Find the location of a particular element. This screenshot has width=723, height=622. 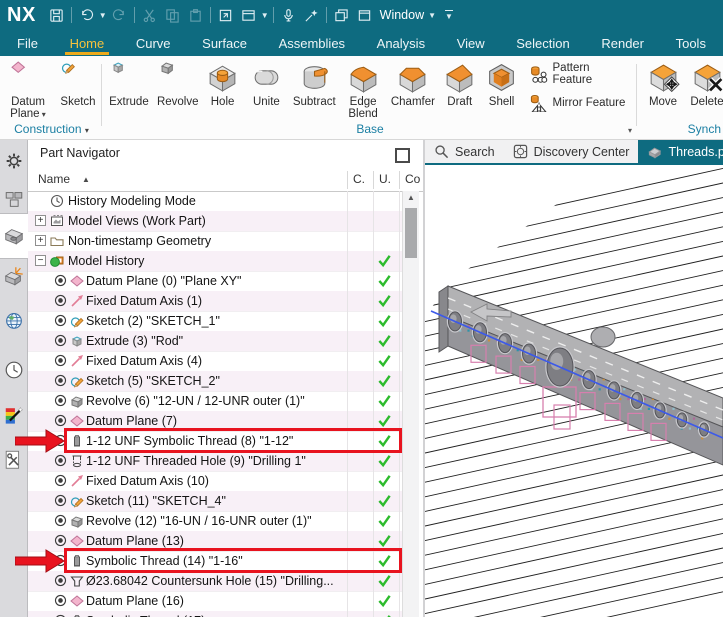

window-frame-icon is located at coordinates (364, 15).